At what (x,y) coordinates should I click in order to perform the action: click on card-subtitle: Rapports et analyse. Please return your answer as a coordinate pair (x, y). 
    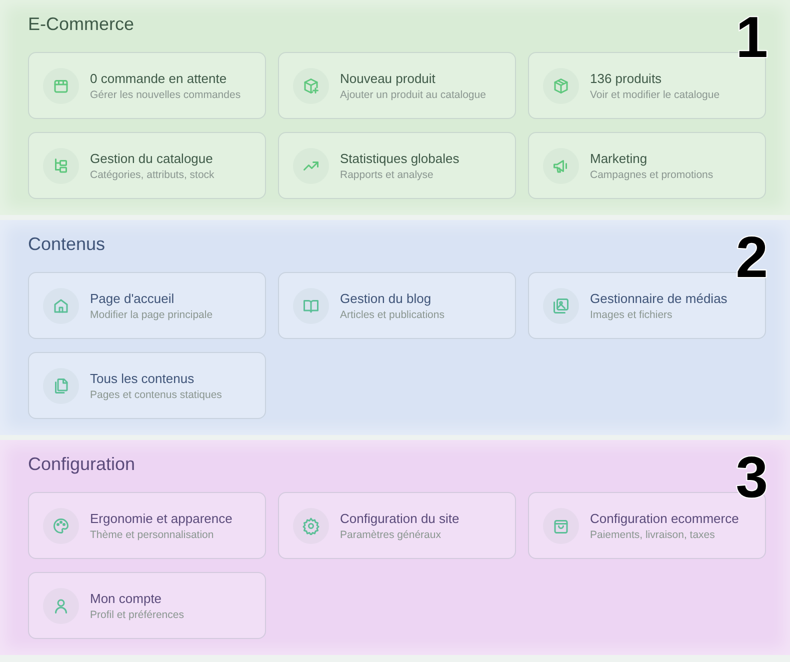
    Looking at the image, I should click on (387, 174).